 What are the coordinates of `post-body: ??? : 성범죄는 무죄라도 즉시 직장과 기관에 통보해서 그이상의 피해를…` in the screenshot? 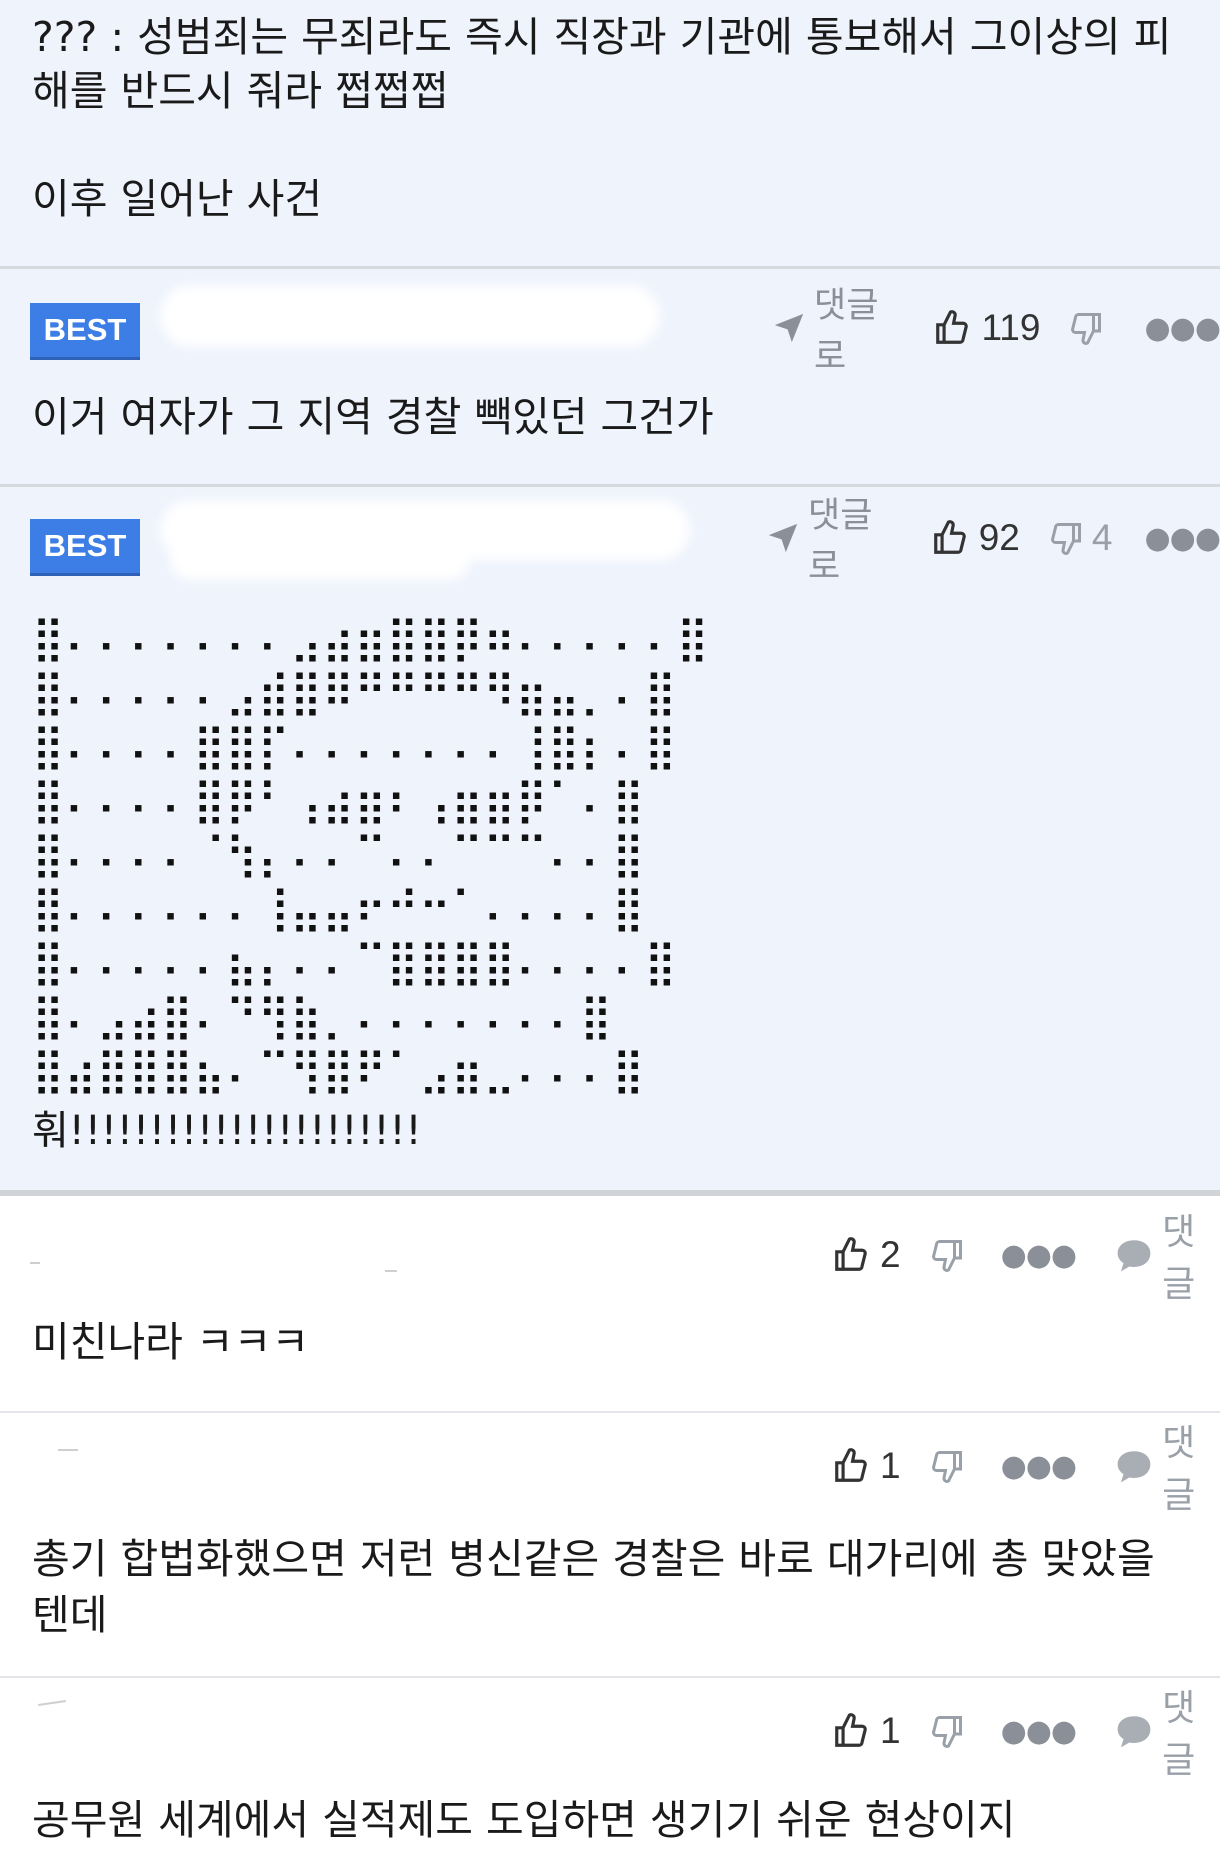 It's located at (610, 133).